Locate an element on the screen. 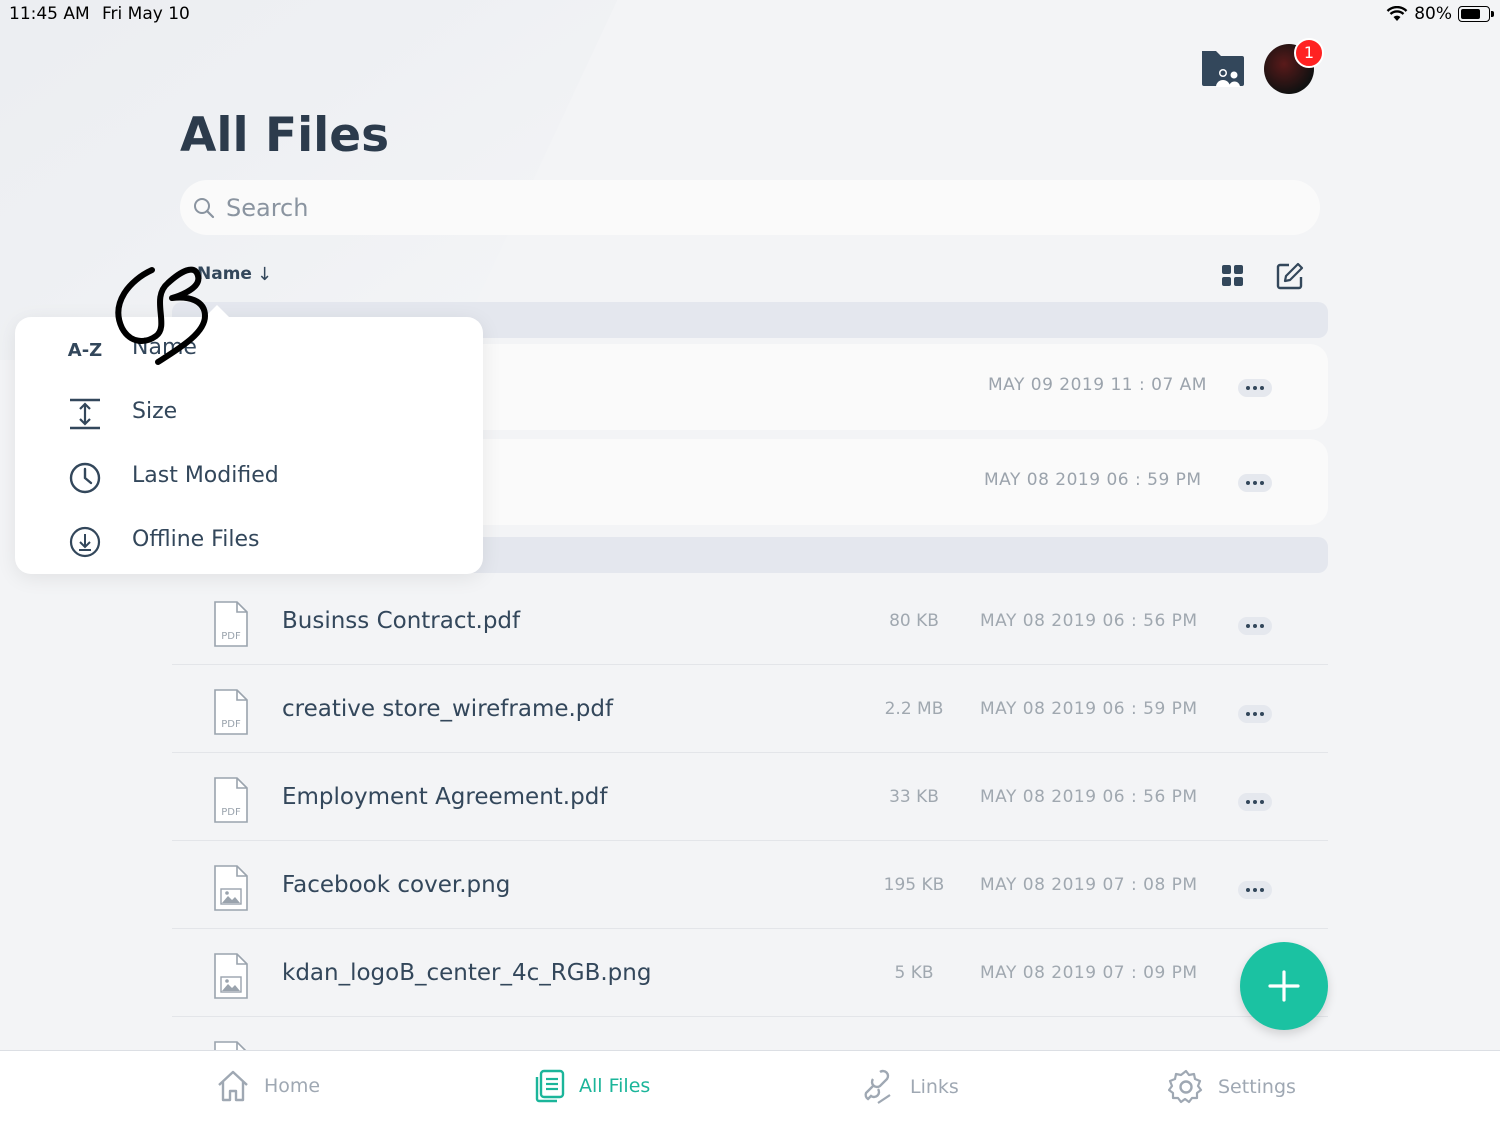  battery-percent: 80% is located at coordinates (1433, 14).